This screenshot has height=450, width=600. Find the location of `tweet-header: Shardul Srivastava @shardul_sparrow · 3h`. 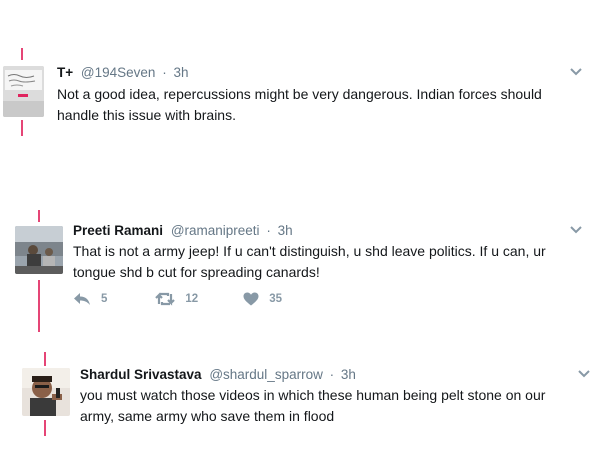

tweet-header: Shardul Srivastava @shardul_sparrow · 3h is located at coordinates (218, 374).